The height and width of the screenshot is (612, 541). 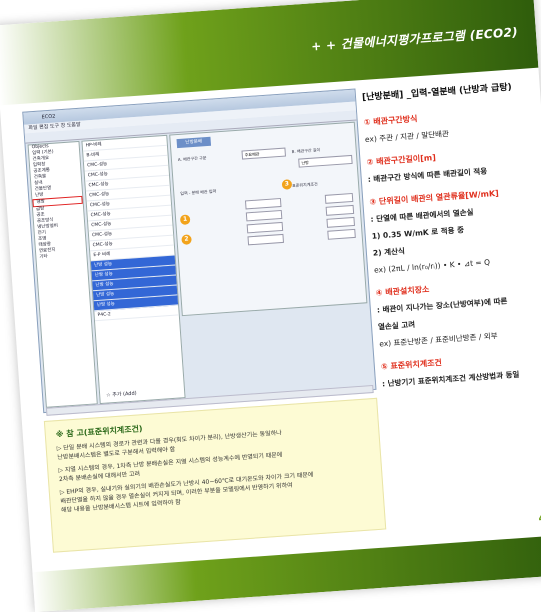 I want to click on badge-1: 1, so click(x=185, y=220).